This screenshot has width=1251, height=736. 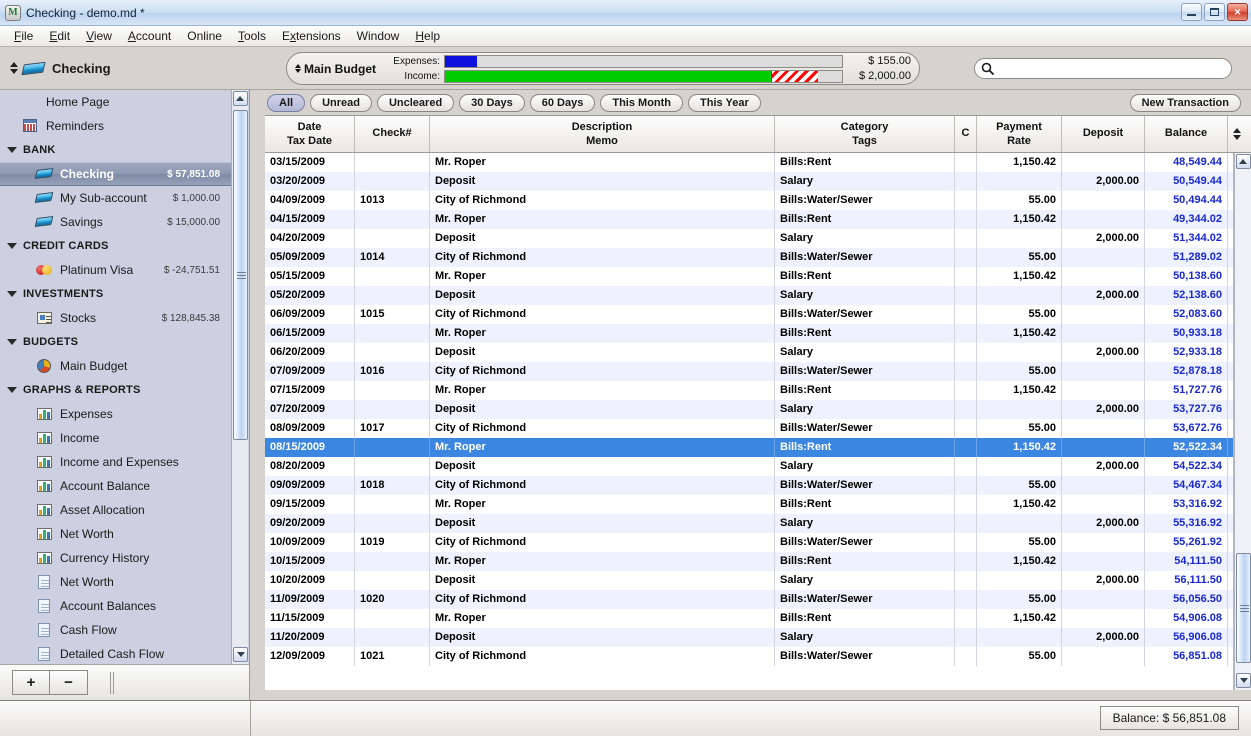 I want to click on sidebar-item-my-sub-account: My Sub-account $ 1,000.00, so click(x=116, y=198).